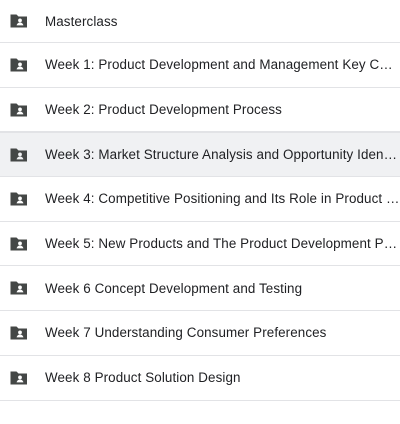 The image size is (400, 424). I want to click on folder-row-masterclass: Masterclass, so click(200, 21).